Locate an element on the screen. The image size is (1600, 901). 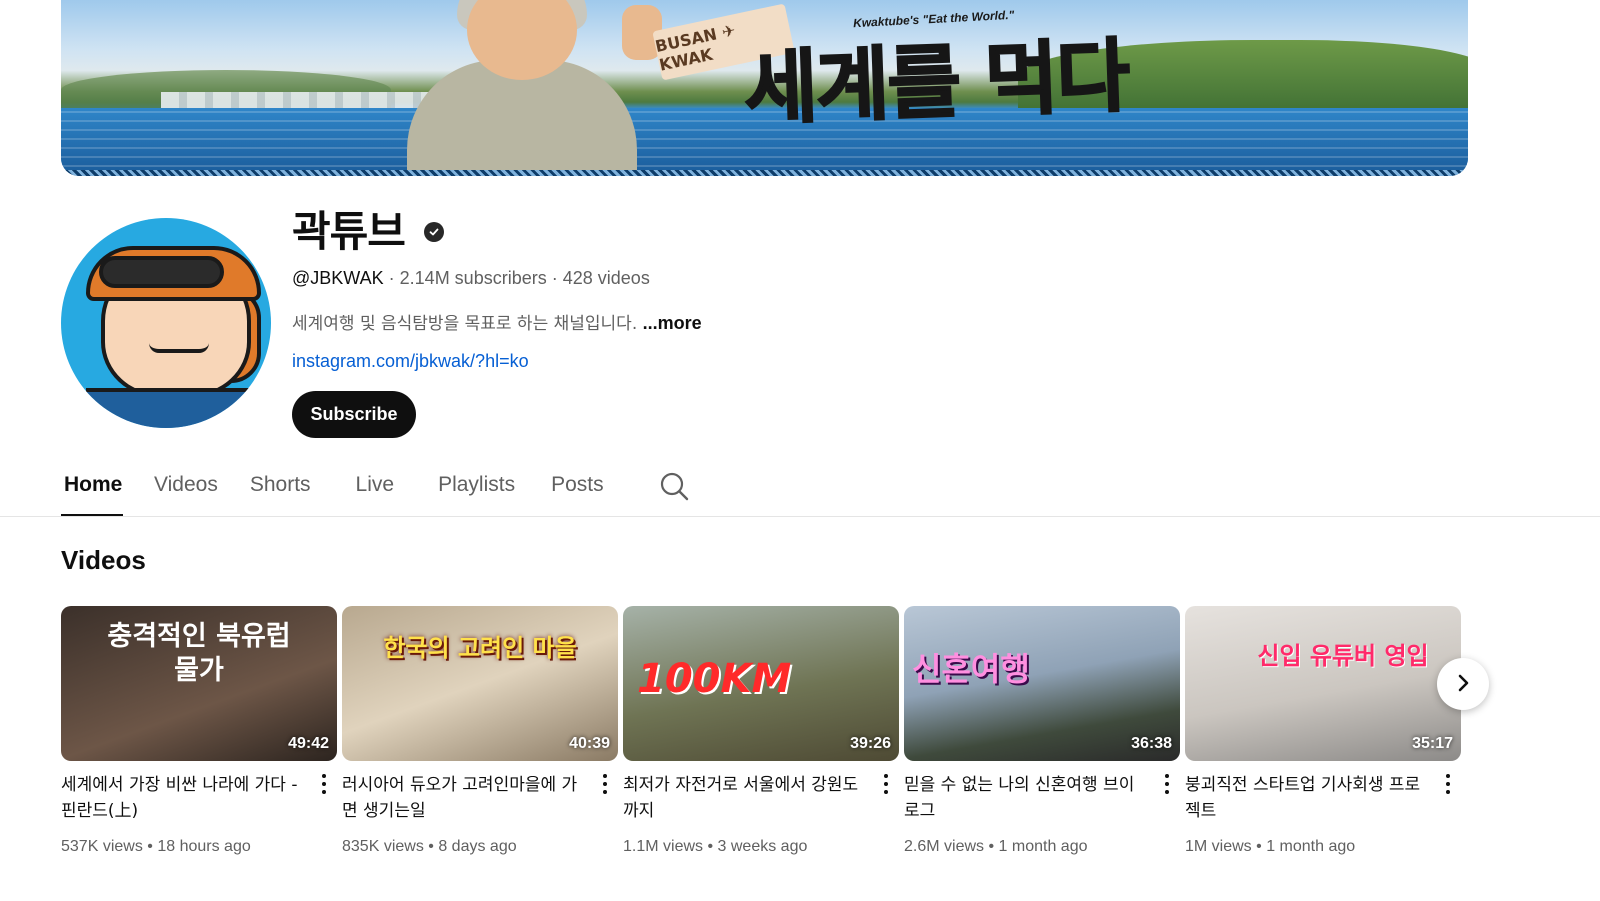
video-meta: 1M views • 1 month ago is located at coordinates (1270, 846).